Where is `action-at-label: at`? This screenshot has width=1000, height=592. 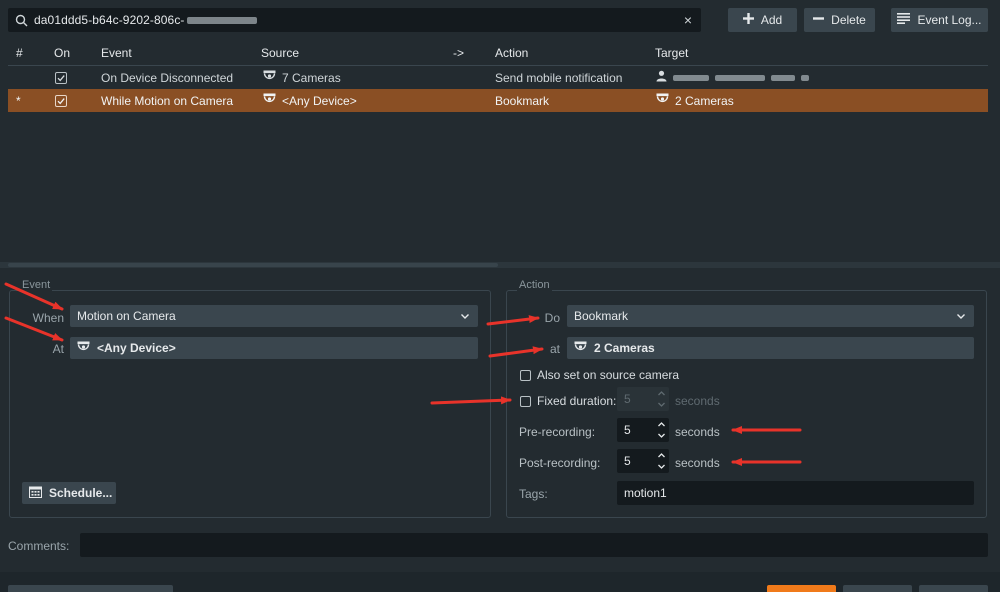
action-at-label: at is located at coordinates (554, 349).